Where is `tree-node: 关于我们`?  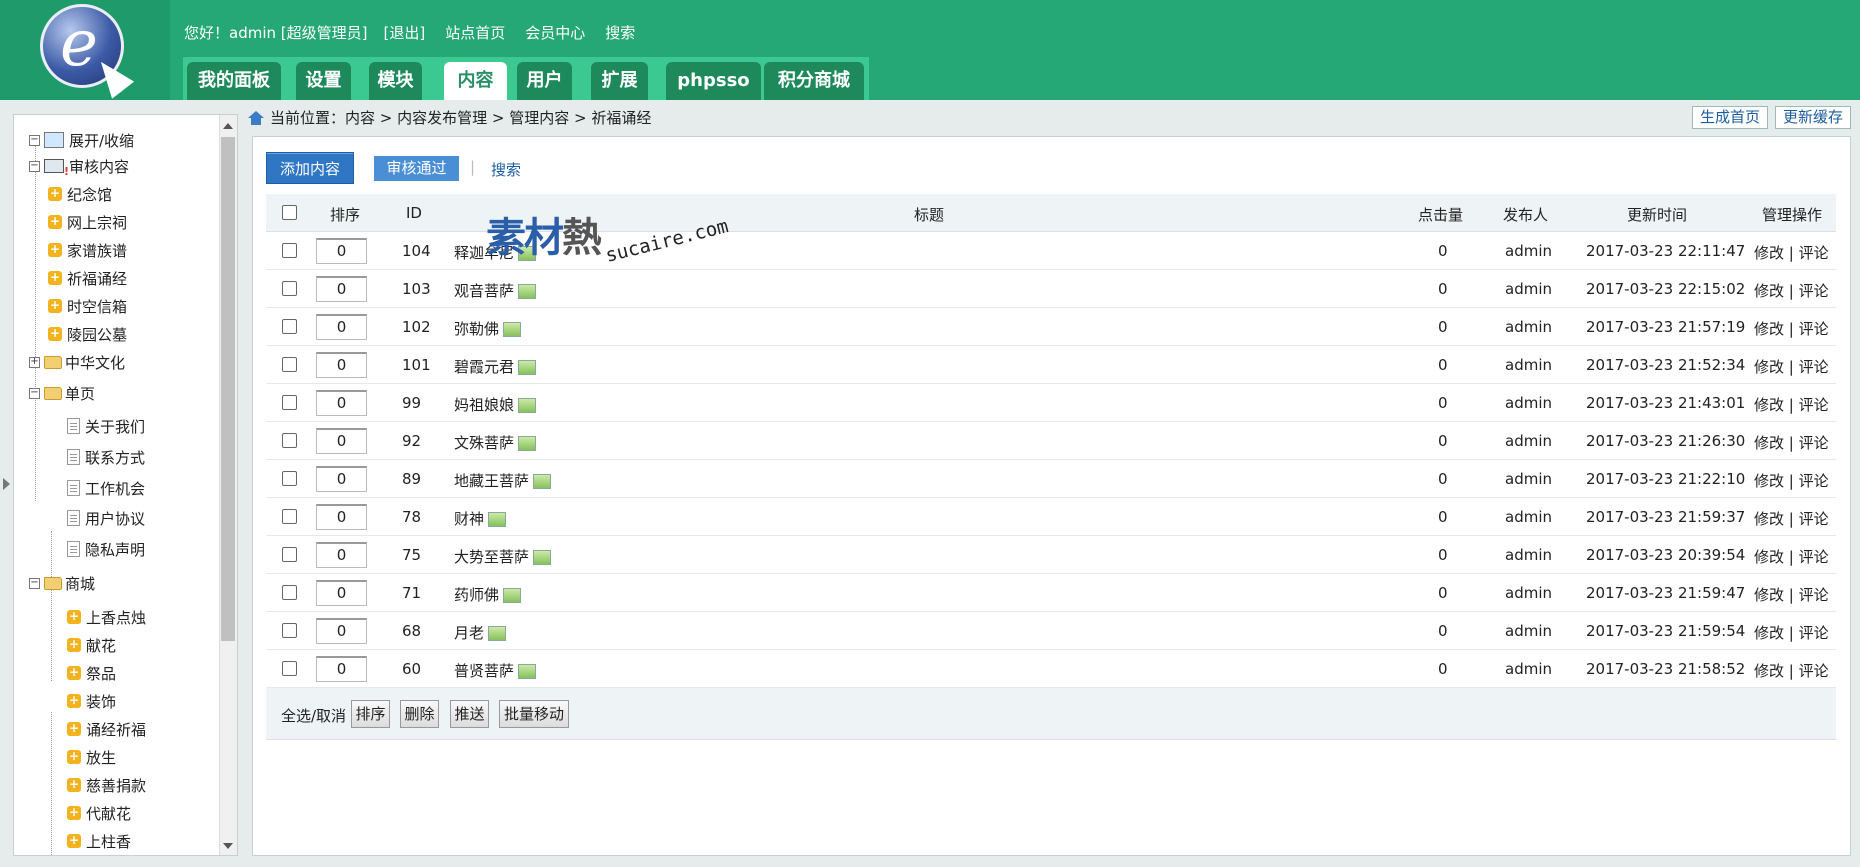
tree-node: 关于我们 is located at coordinates (106, 426).